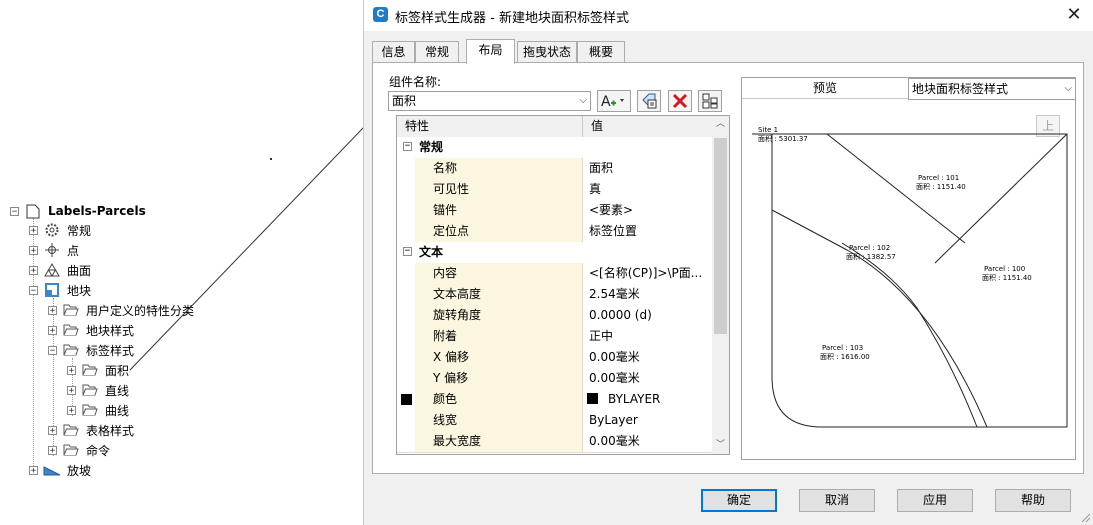  Describe the element at coordinates (499, 420) in the screenshot. I see `property-name: 线宽` at that location.